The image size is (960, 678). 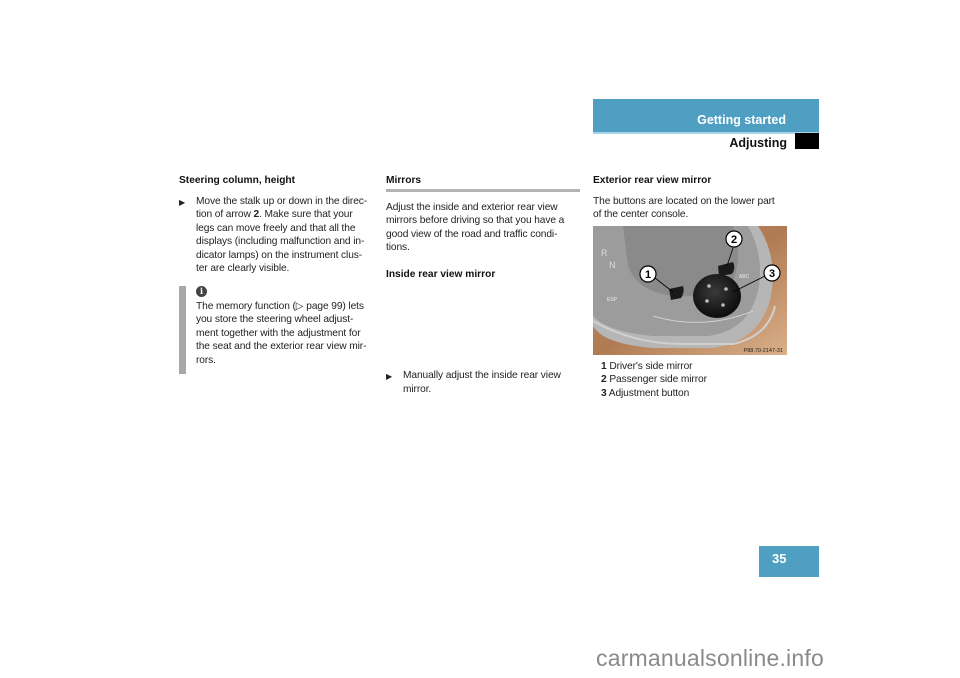 What do you see at coordinates (658, 380) in the screenshot?
I see `legend-label: Passenger side mirror` at bounding box center [658, 380].